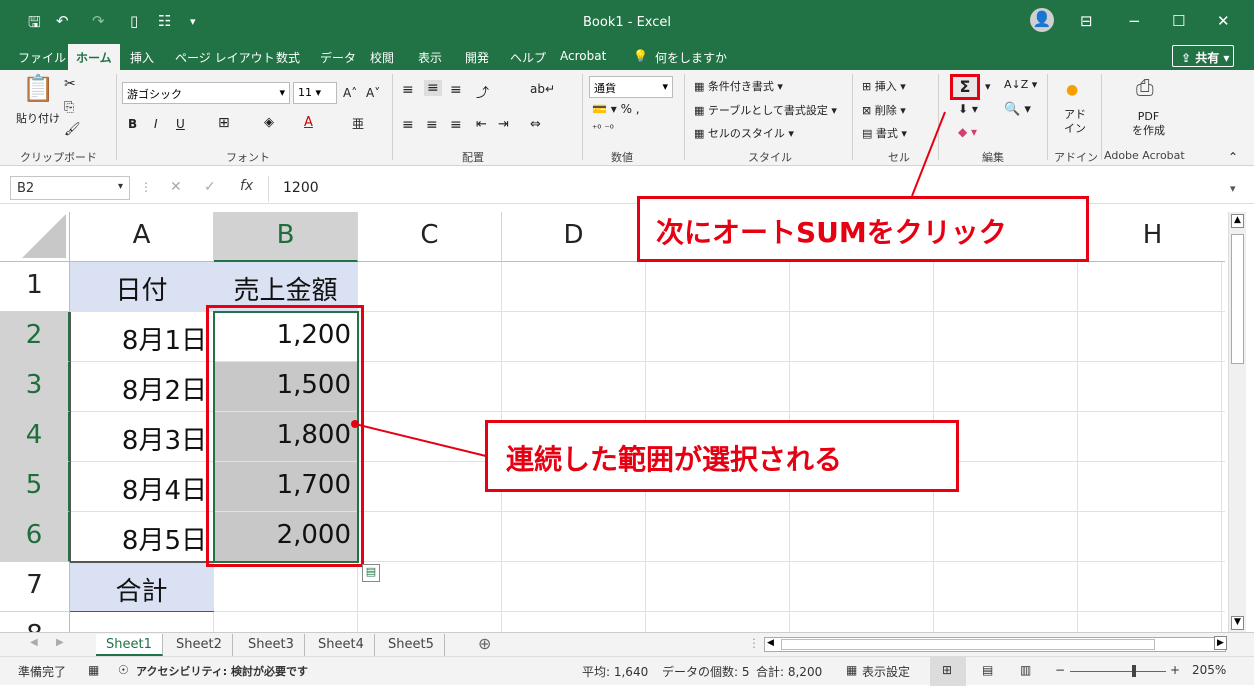 Image resolution: width=1254 pixels, height=686 pixels. I want to click on prev-sheet-icon: ◀, so click(34, 642).